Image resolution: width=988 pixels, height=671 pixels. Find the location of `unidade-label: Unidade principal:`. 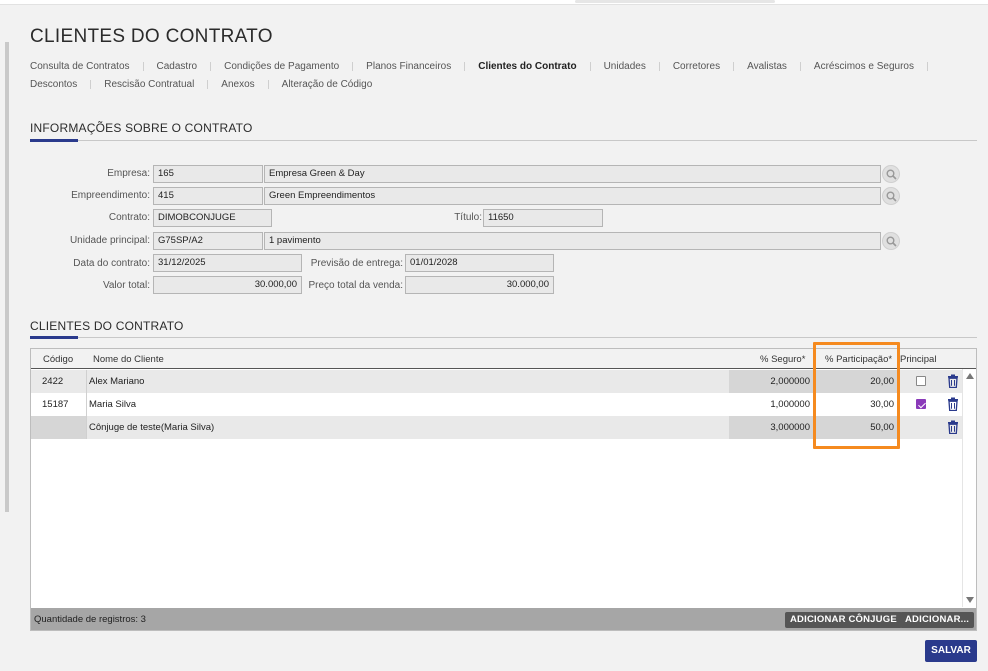

unidade-label: Unidade principal: is located at coordinates (109, 240).